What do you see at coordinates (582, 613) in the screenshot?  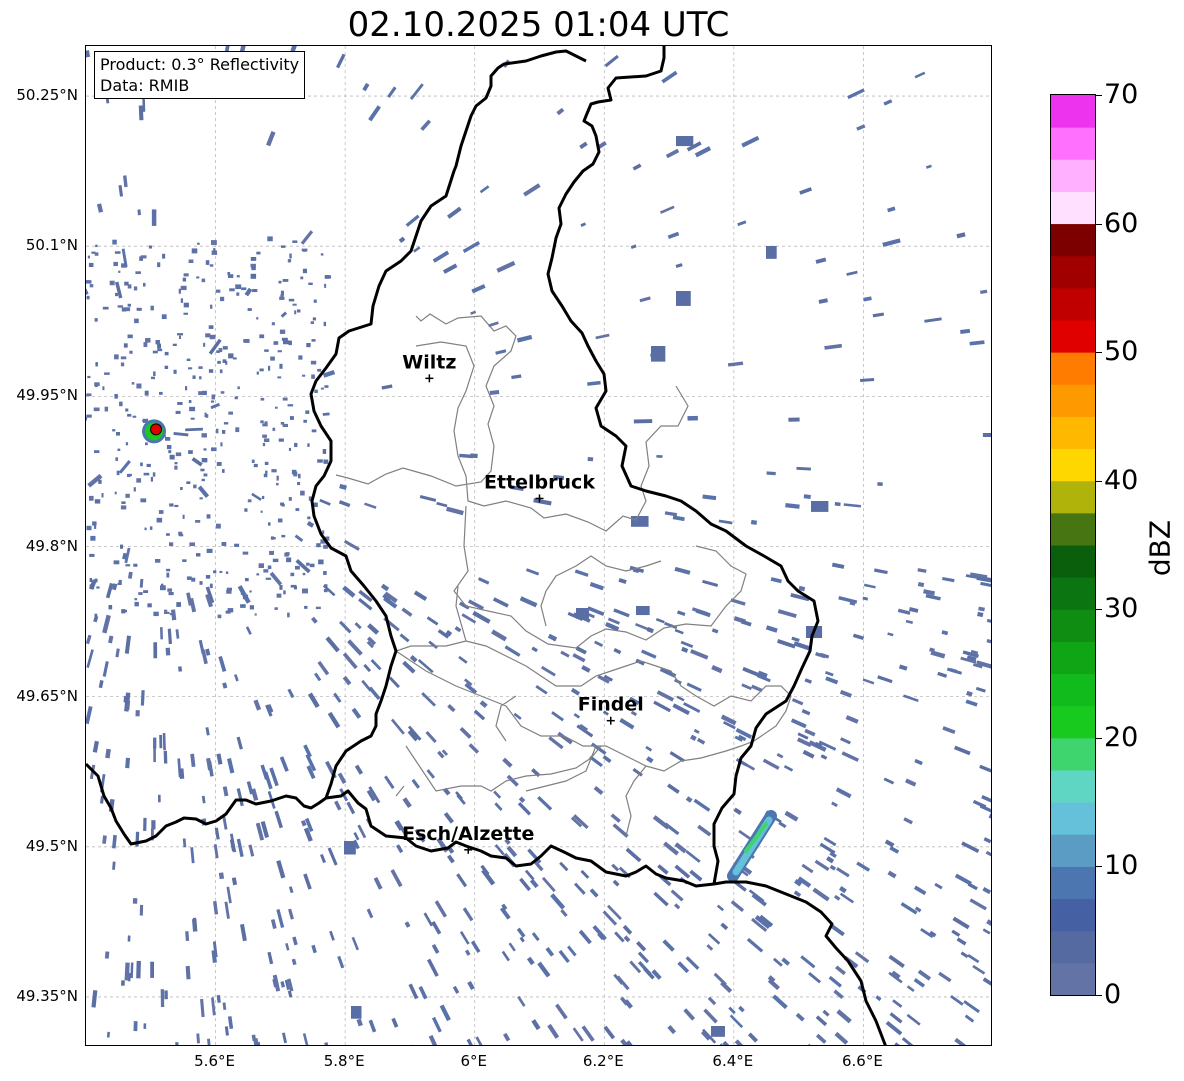 I see `echo-patch` at bounding box center [582, 613].